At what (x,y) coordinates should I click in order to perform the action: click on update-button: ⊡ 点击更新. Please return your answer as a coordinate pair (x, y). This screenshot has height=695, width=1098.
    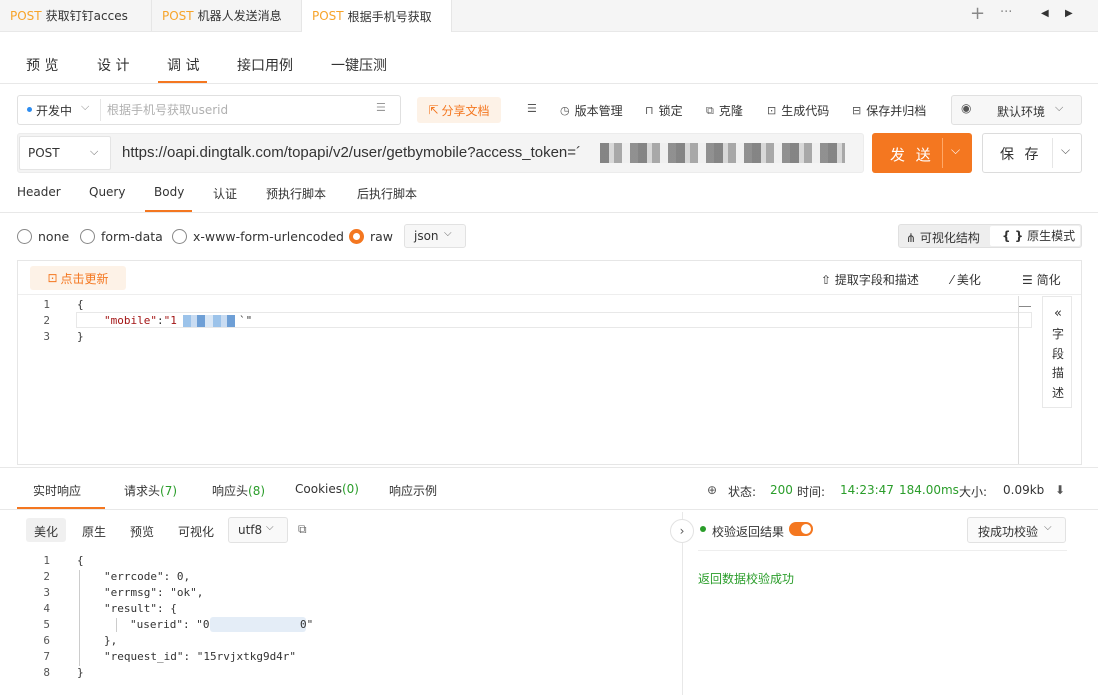
    Looking at the image, I should click on (78, 278).